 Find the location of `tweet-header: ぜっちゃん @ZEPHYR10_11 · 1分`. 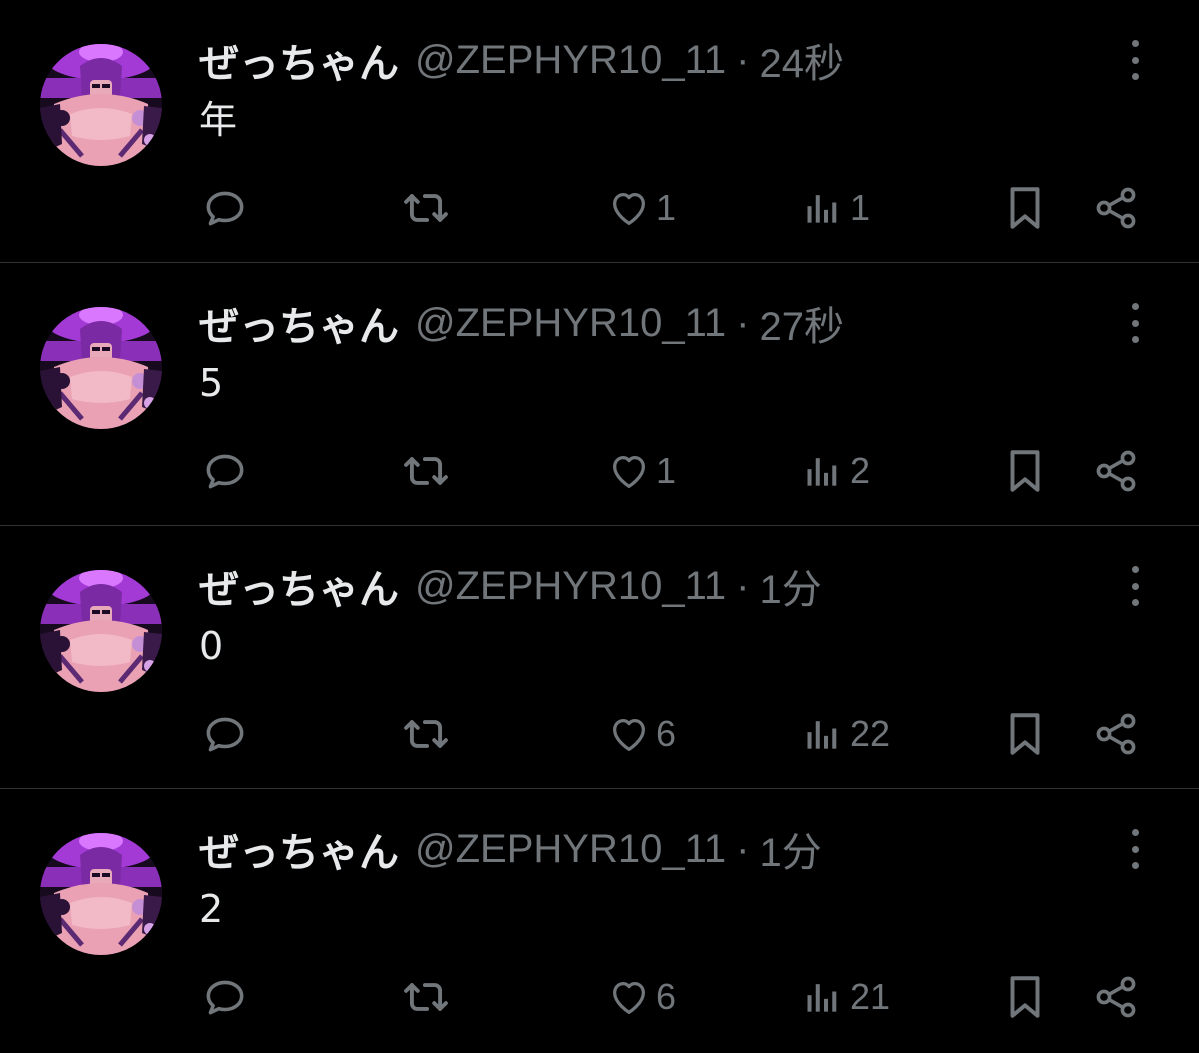

tweet-header: ぜっちゃん @ZEPHYR10_11 · 1分 is located at coordinates (510, 849).